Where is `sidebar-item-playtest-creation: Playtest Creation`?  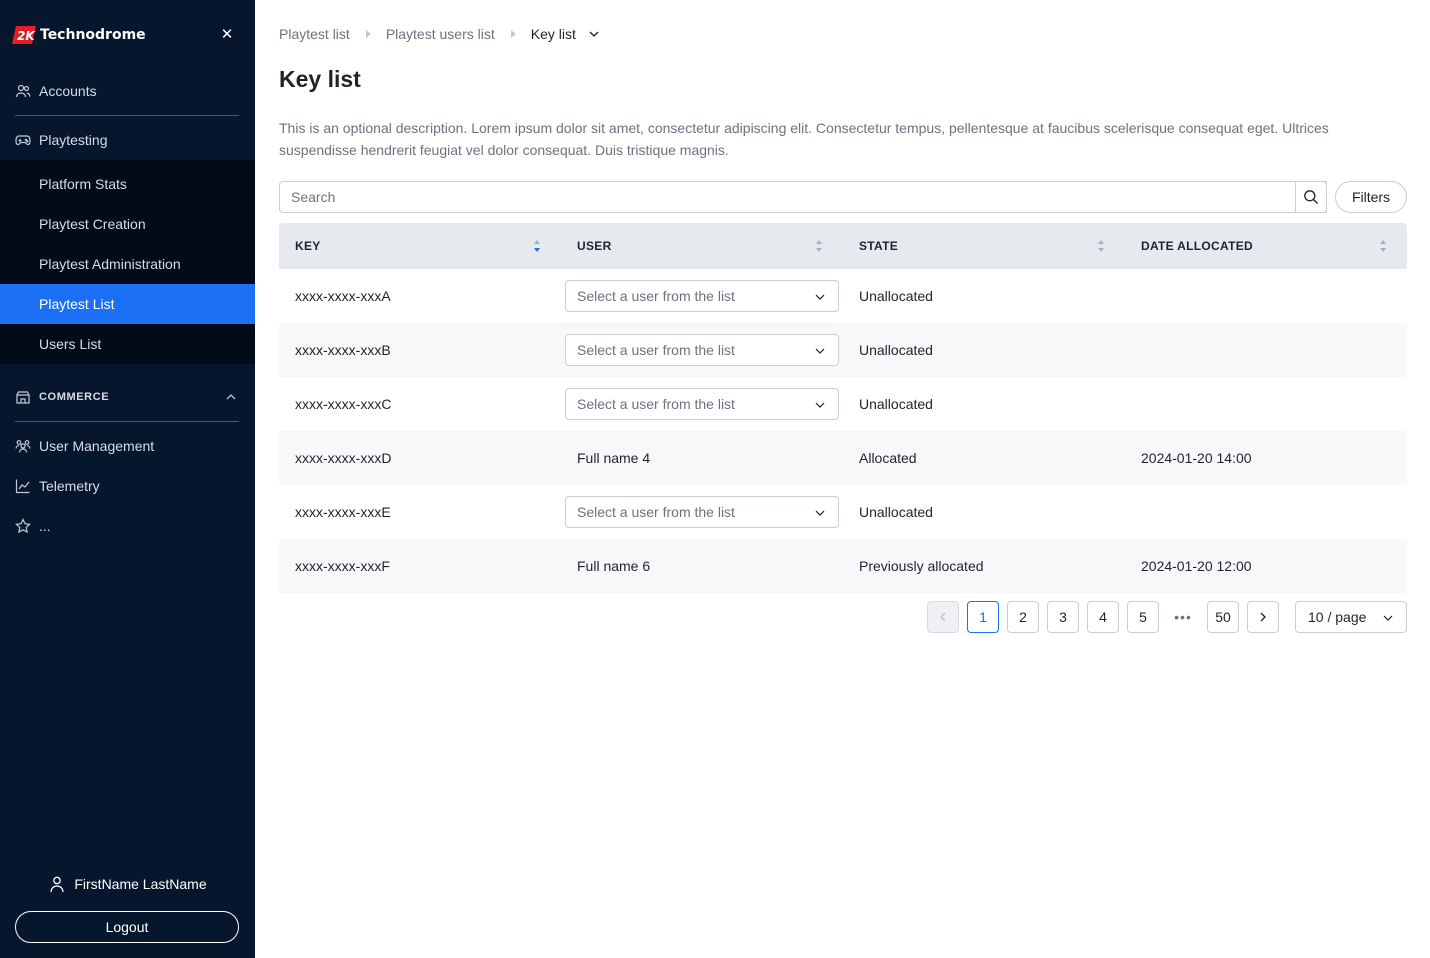 sidebar-item-playtest-creation: Playtest Creation is located at coordinates (127, 224).